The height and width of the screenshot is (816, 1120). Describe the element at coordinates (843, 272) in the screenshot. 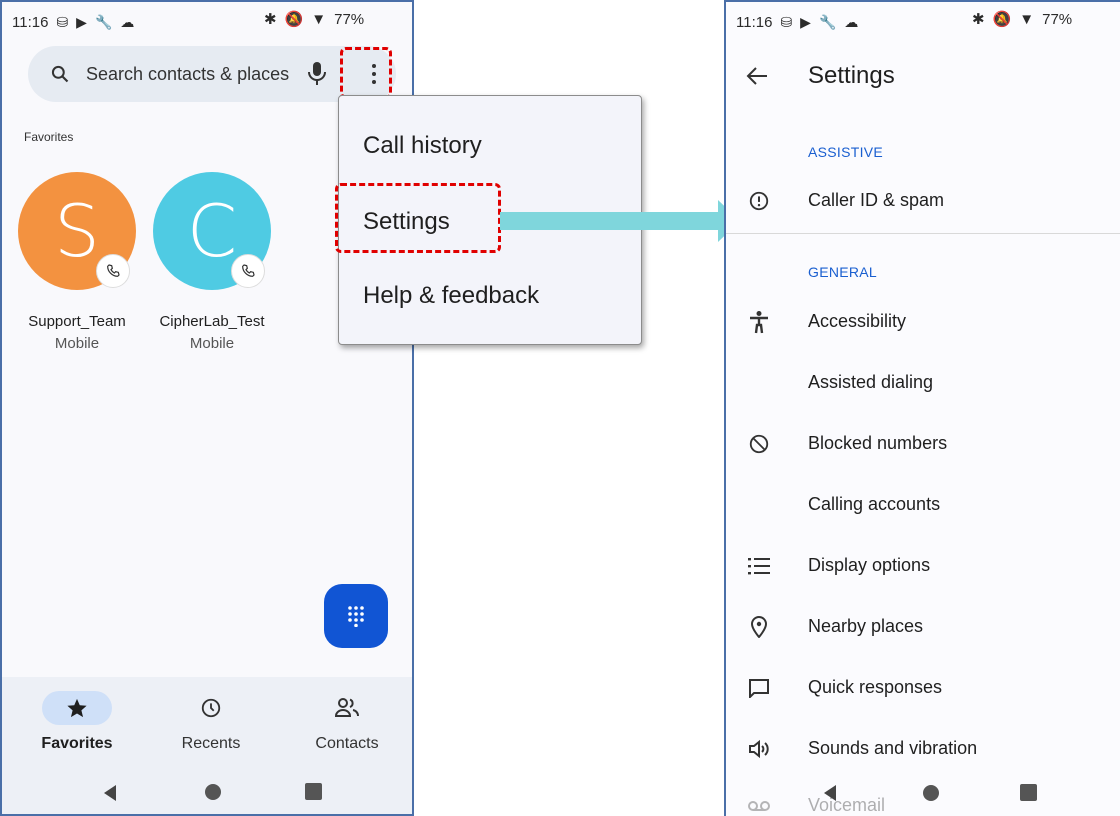

I see `section-header-general: GENERAL` at that location.